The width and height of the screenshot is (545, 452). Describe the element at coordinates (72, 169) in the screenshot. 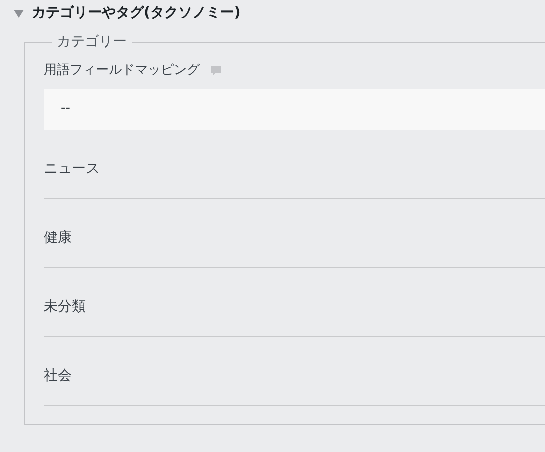

I see `term-label: ニュース` at that location.